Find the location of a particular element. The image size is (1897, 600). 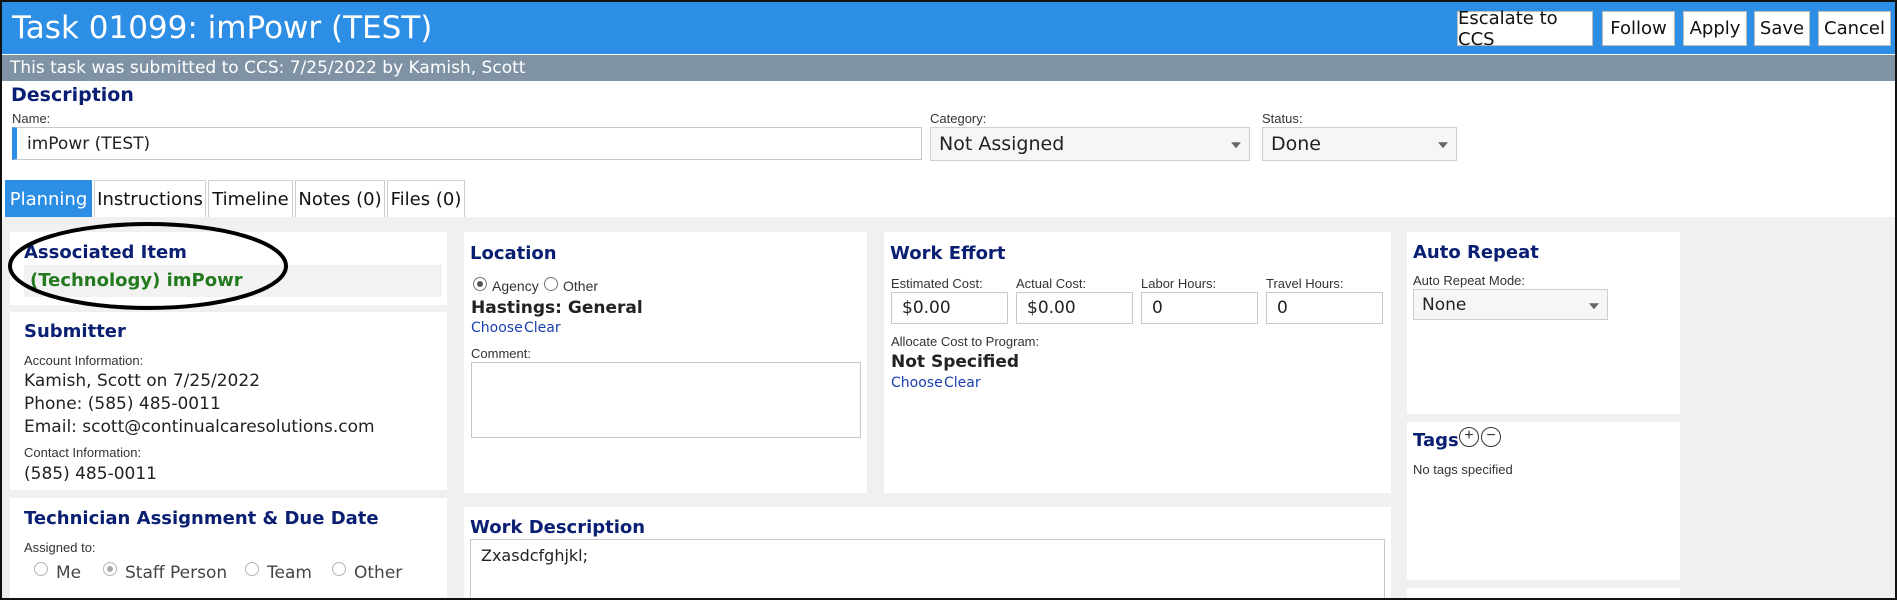

escalate-button: Escalate to CCS is located at coordinates (1525, 29).